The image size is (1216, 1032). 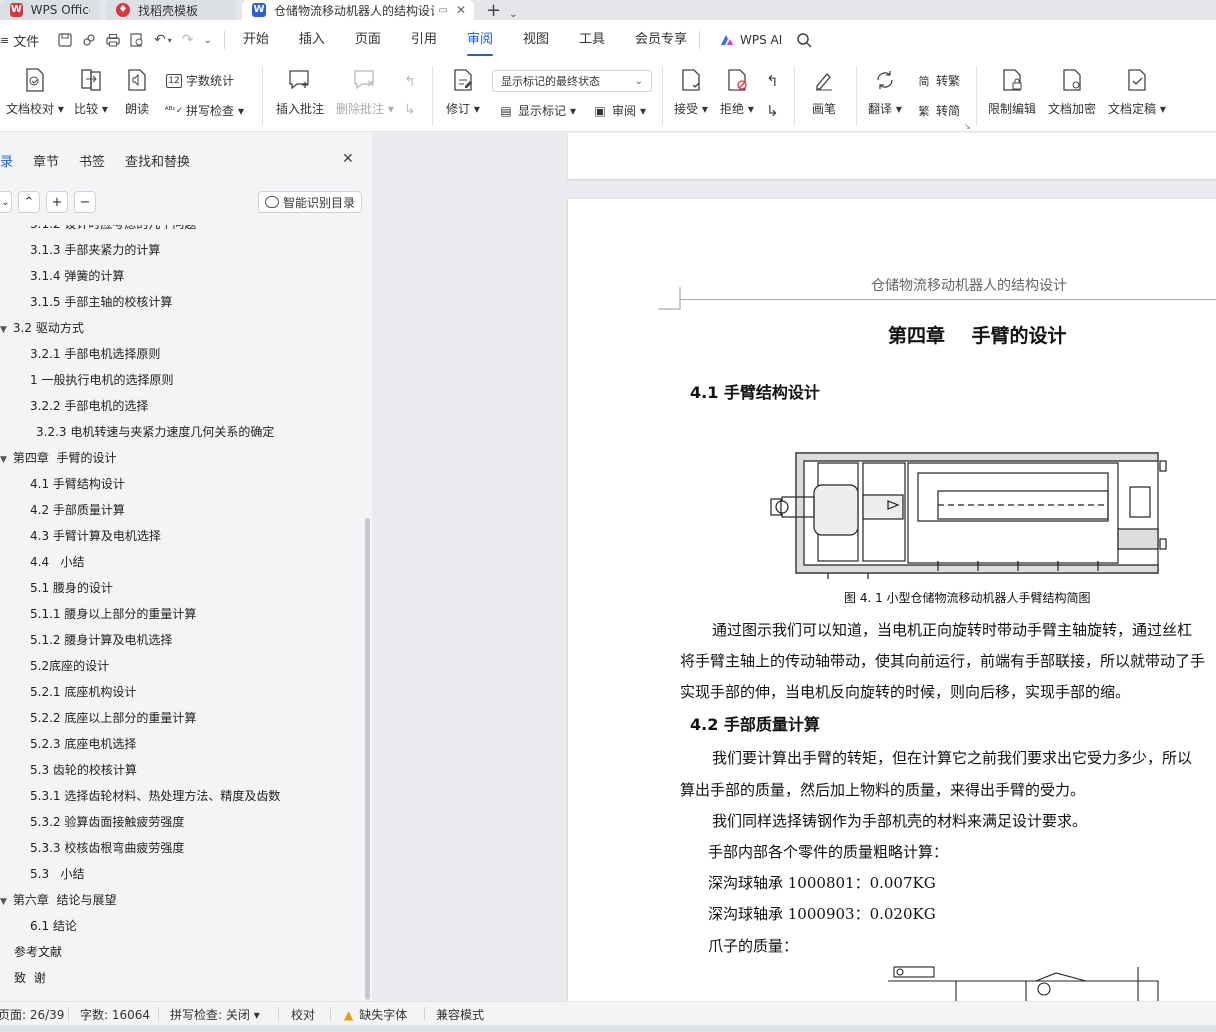 What do you see at coordinates (77, 275) in the screenshot?
I see `toc-item: 3.1.4 弹簧的计算` at bounding box center [77, 275].